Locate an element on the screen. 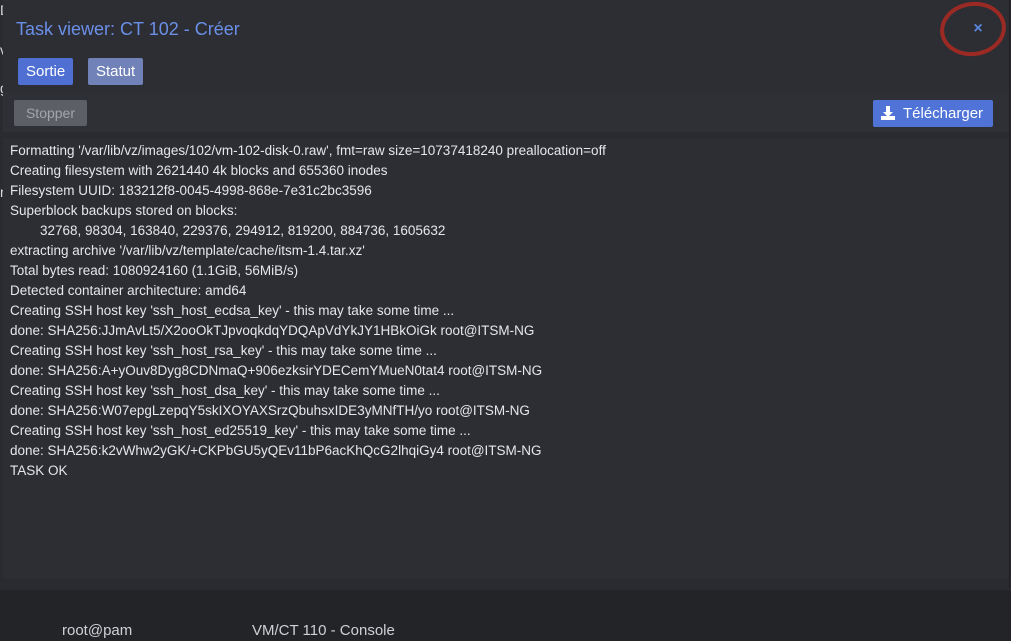 The width and height of the screenshot is (1011, 641). close-icon: × is located at coordinates (978, 28).